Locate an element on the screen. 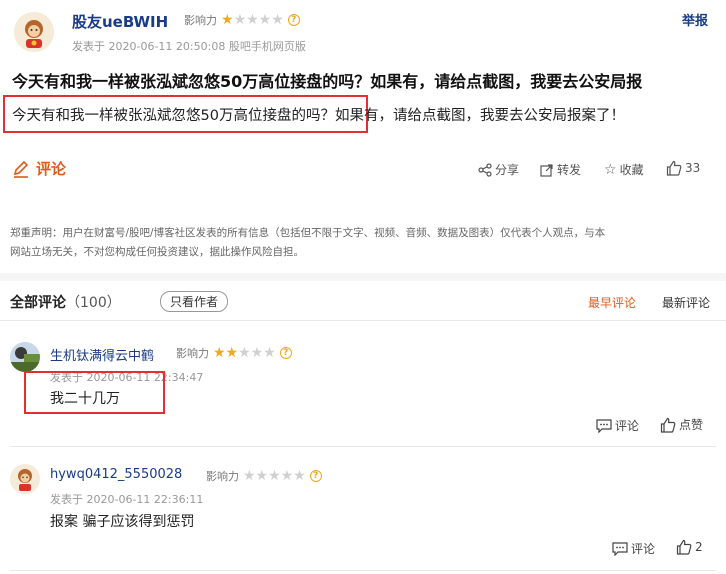 Image resolution: width=726 pixels, height=574 pixels. comment-button: 评论 is located at coordinates (39, 168).